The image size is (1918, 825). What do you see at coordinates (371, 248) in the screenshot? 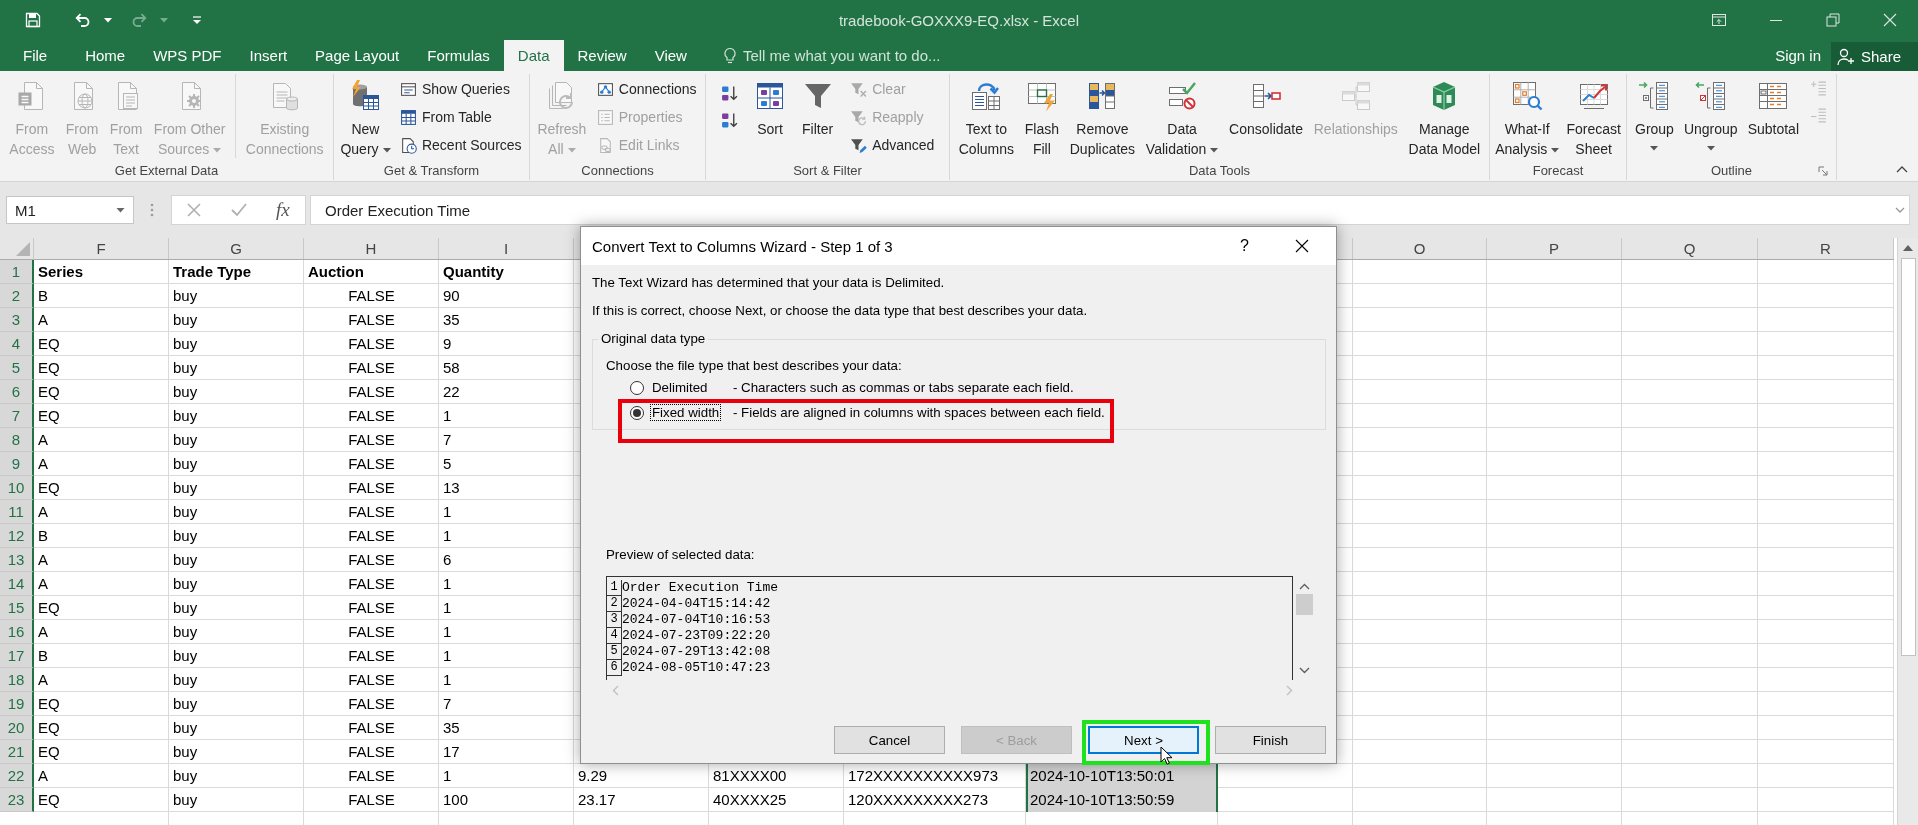
I see `column-header: H` at bounding box center [371, 248].